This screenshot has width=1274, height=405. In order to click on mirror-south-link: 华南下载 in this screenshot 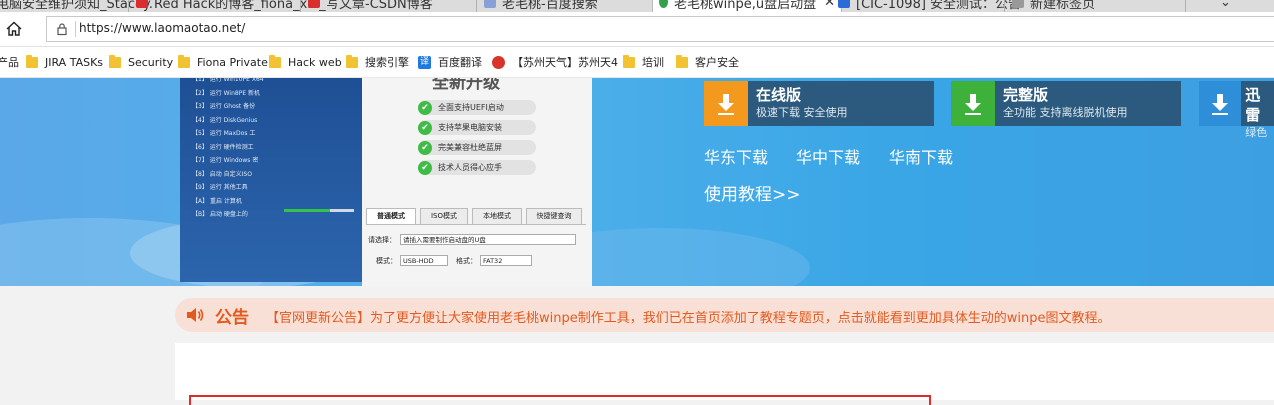, I will do `click(921, 156)`.